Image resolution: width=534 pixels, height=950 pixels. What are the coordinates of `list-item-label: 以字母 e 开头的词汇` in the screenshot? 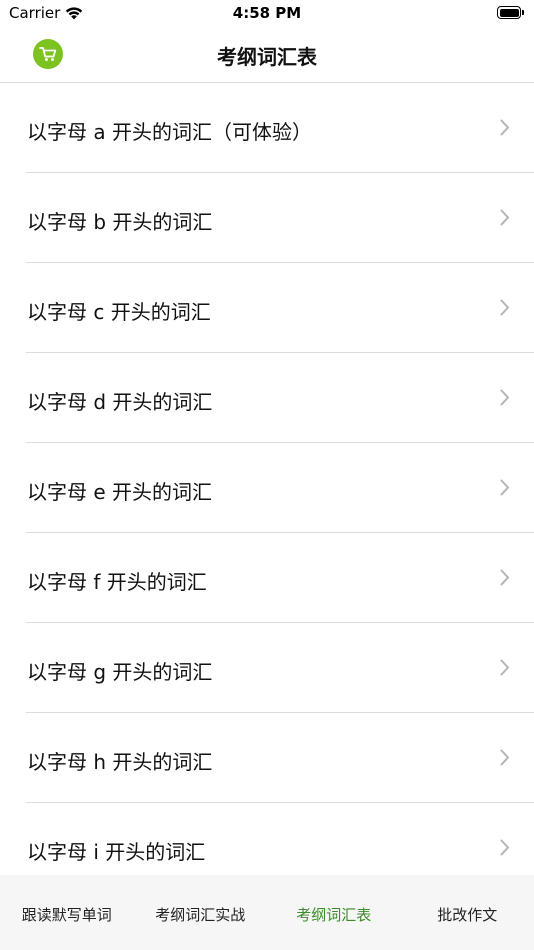 It's located at (120, 492).